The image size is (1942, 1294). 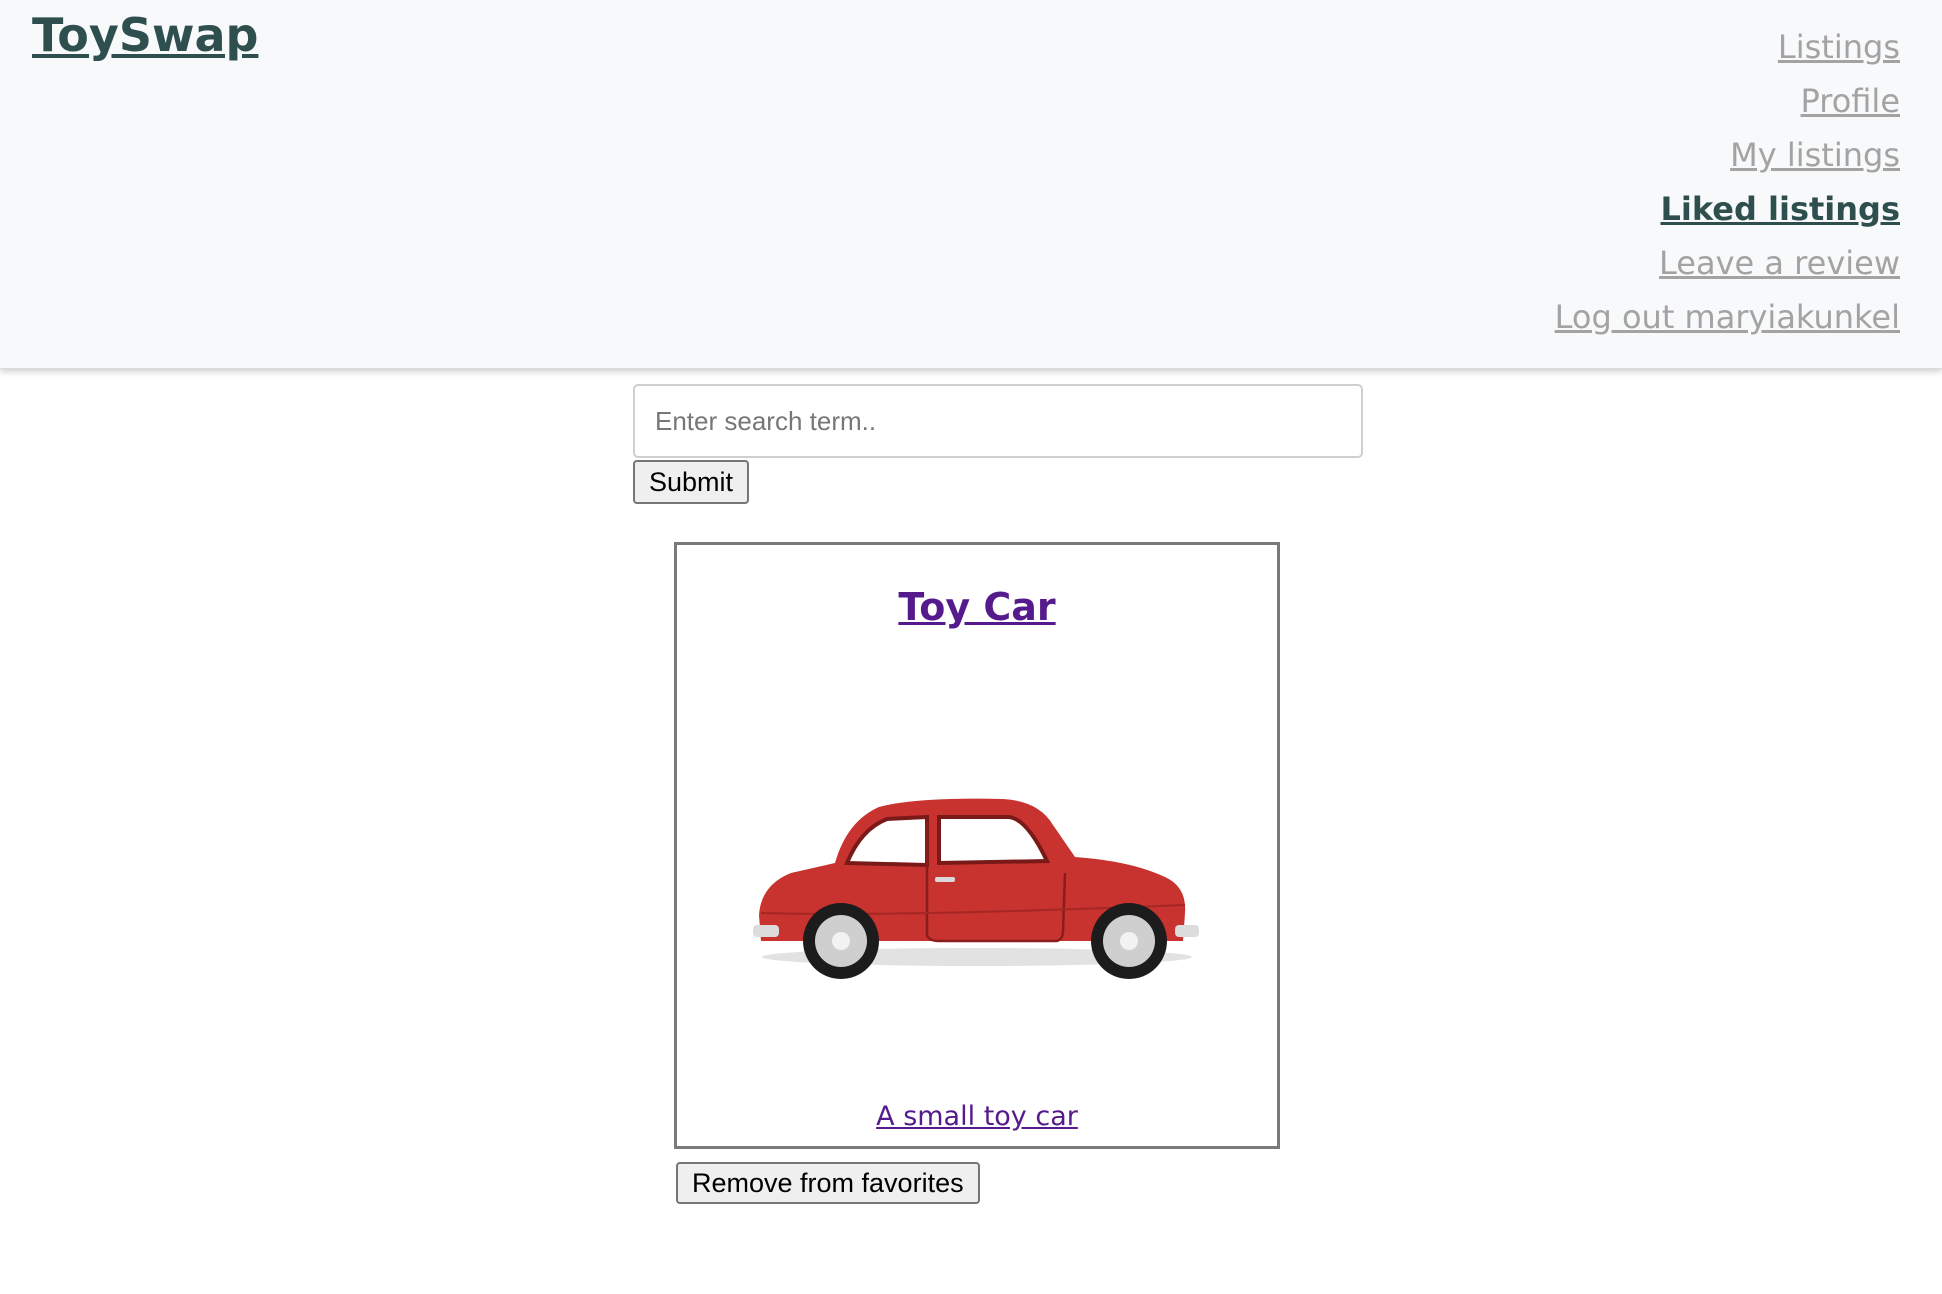 I want to click on remove-from-favorites-button: Remove from favorites, so click(x=828, y=1183).